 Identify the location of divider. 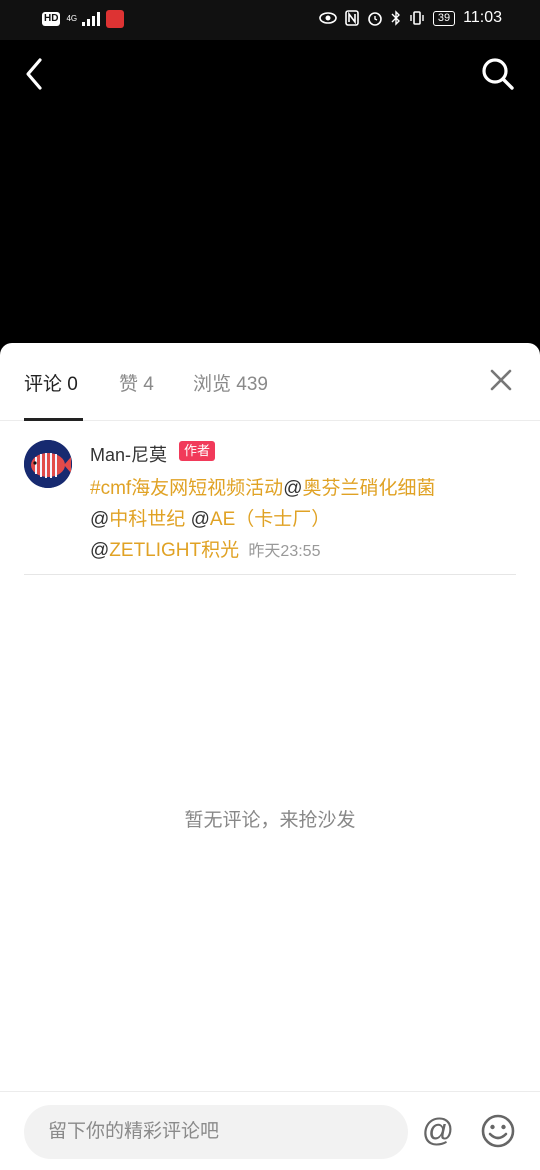
(270, 574).